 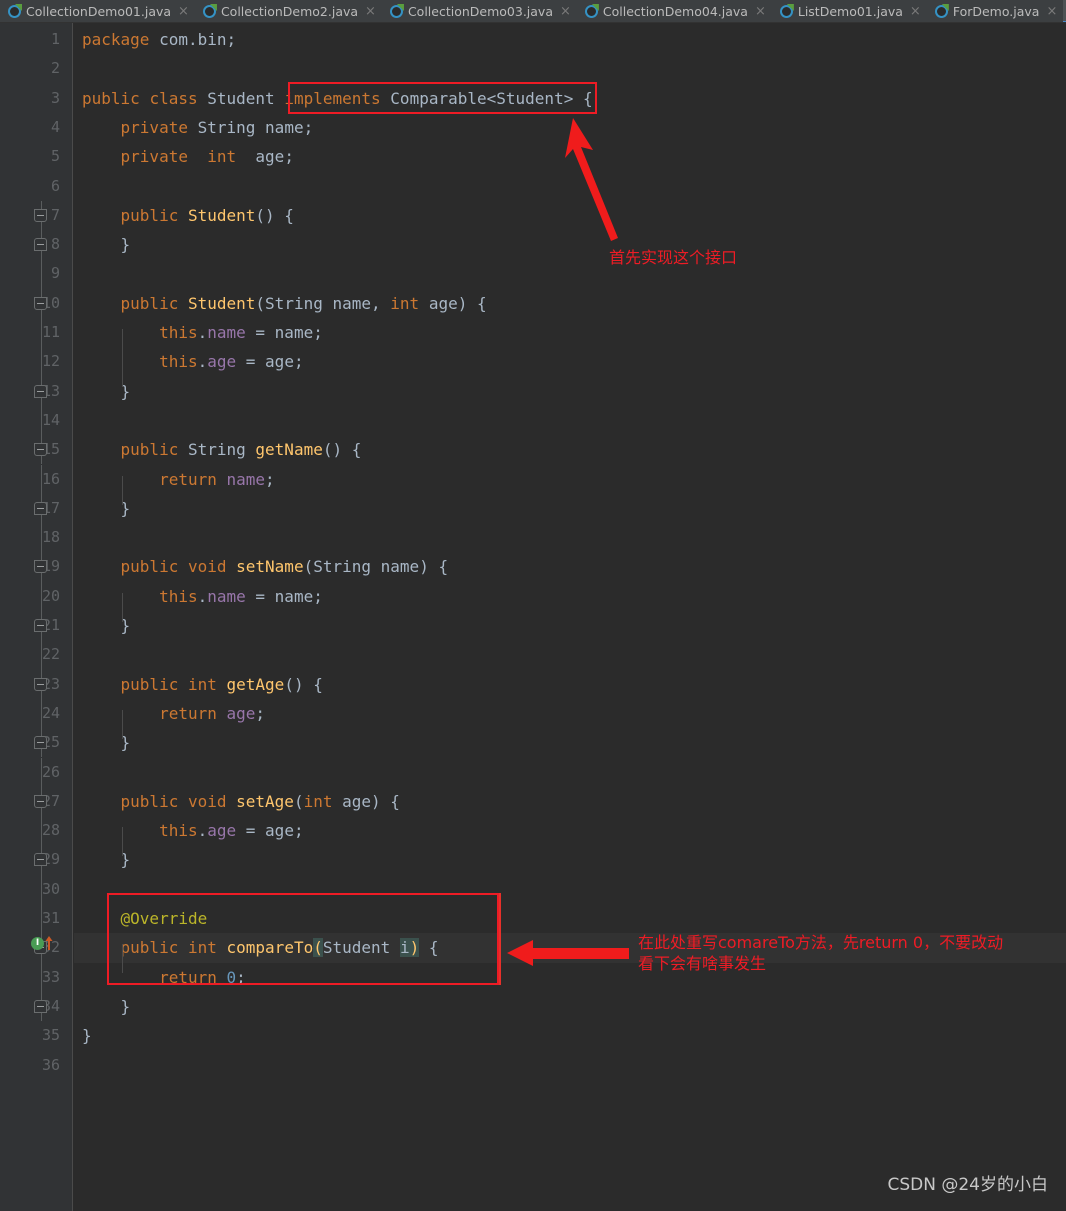 What do you see at coordinates (674, 11) in the screenshot?
I see `editor-tab-collectiondemo04-java: CollectionDemo04.java ×` at bounding box center [674, 11].